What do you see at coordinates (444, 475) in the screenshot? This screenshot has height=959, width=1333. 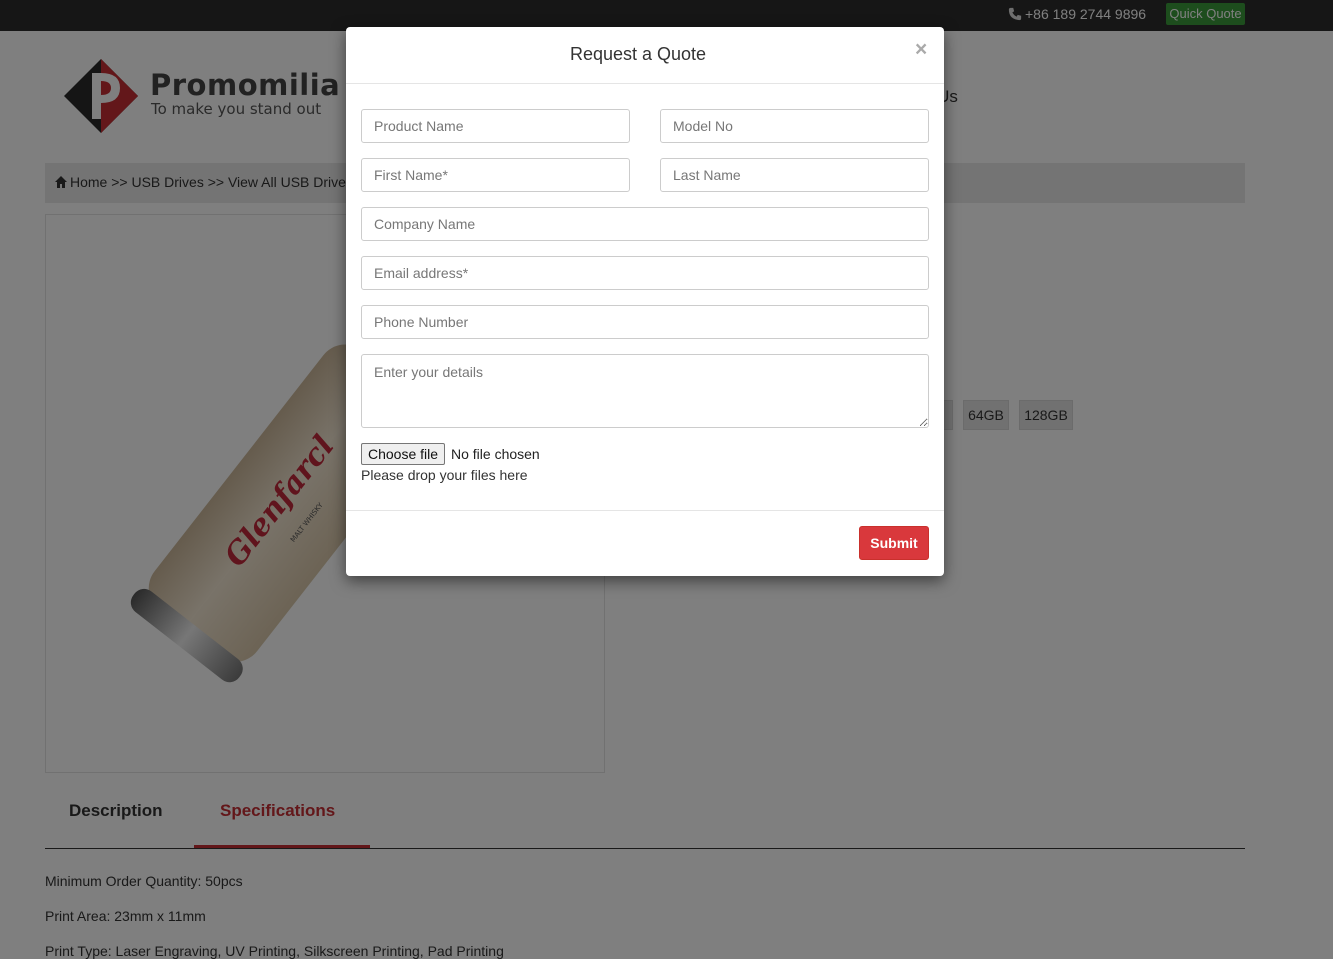 I see `file-drop-hint: Please drop your files here` at bounding box center [444, 475].